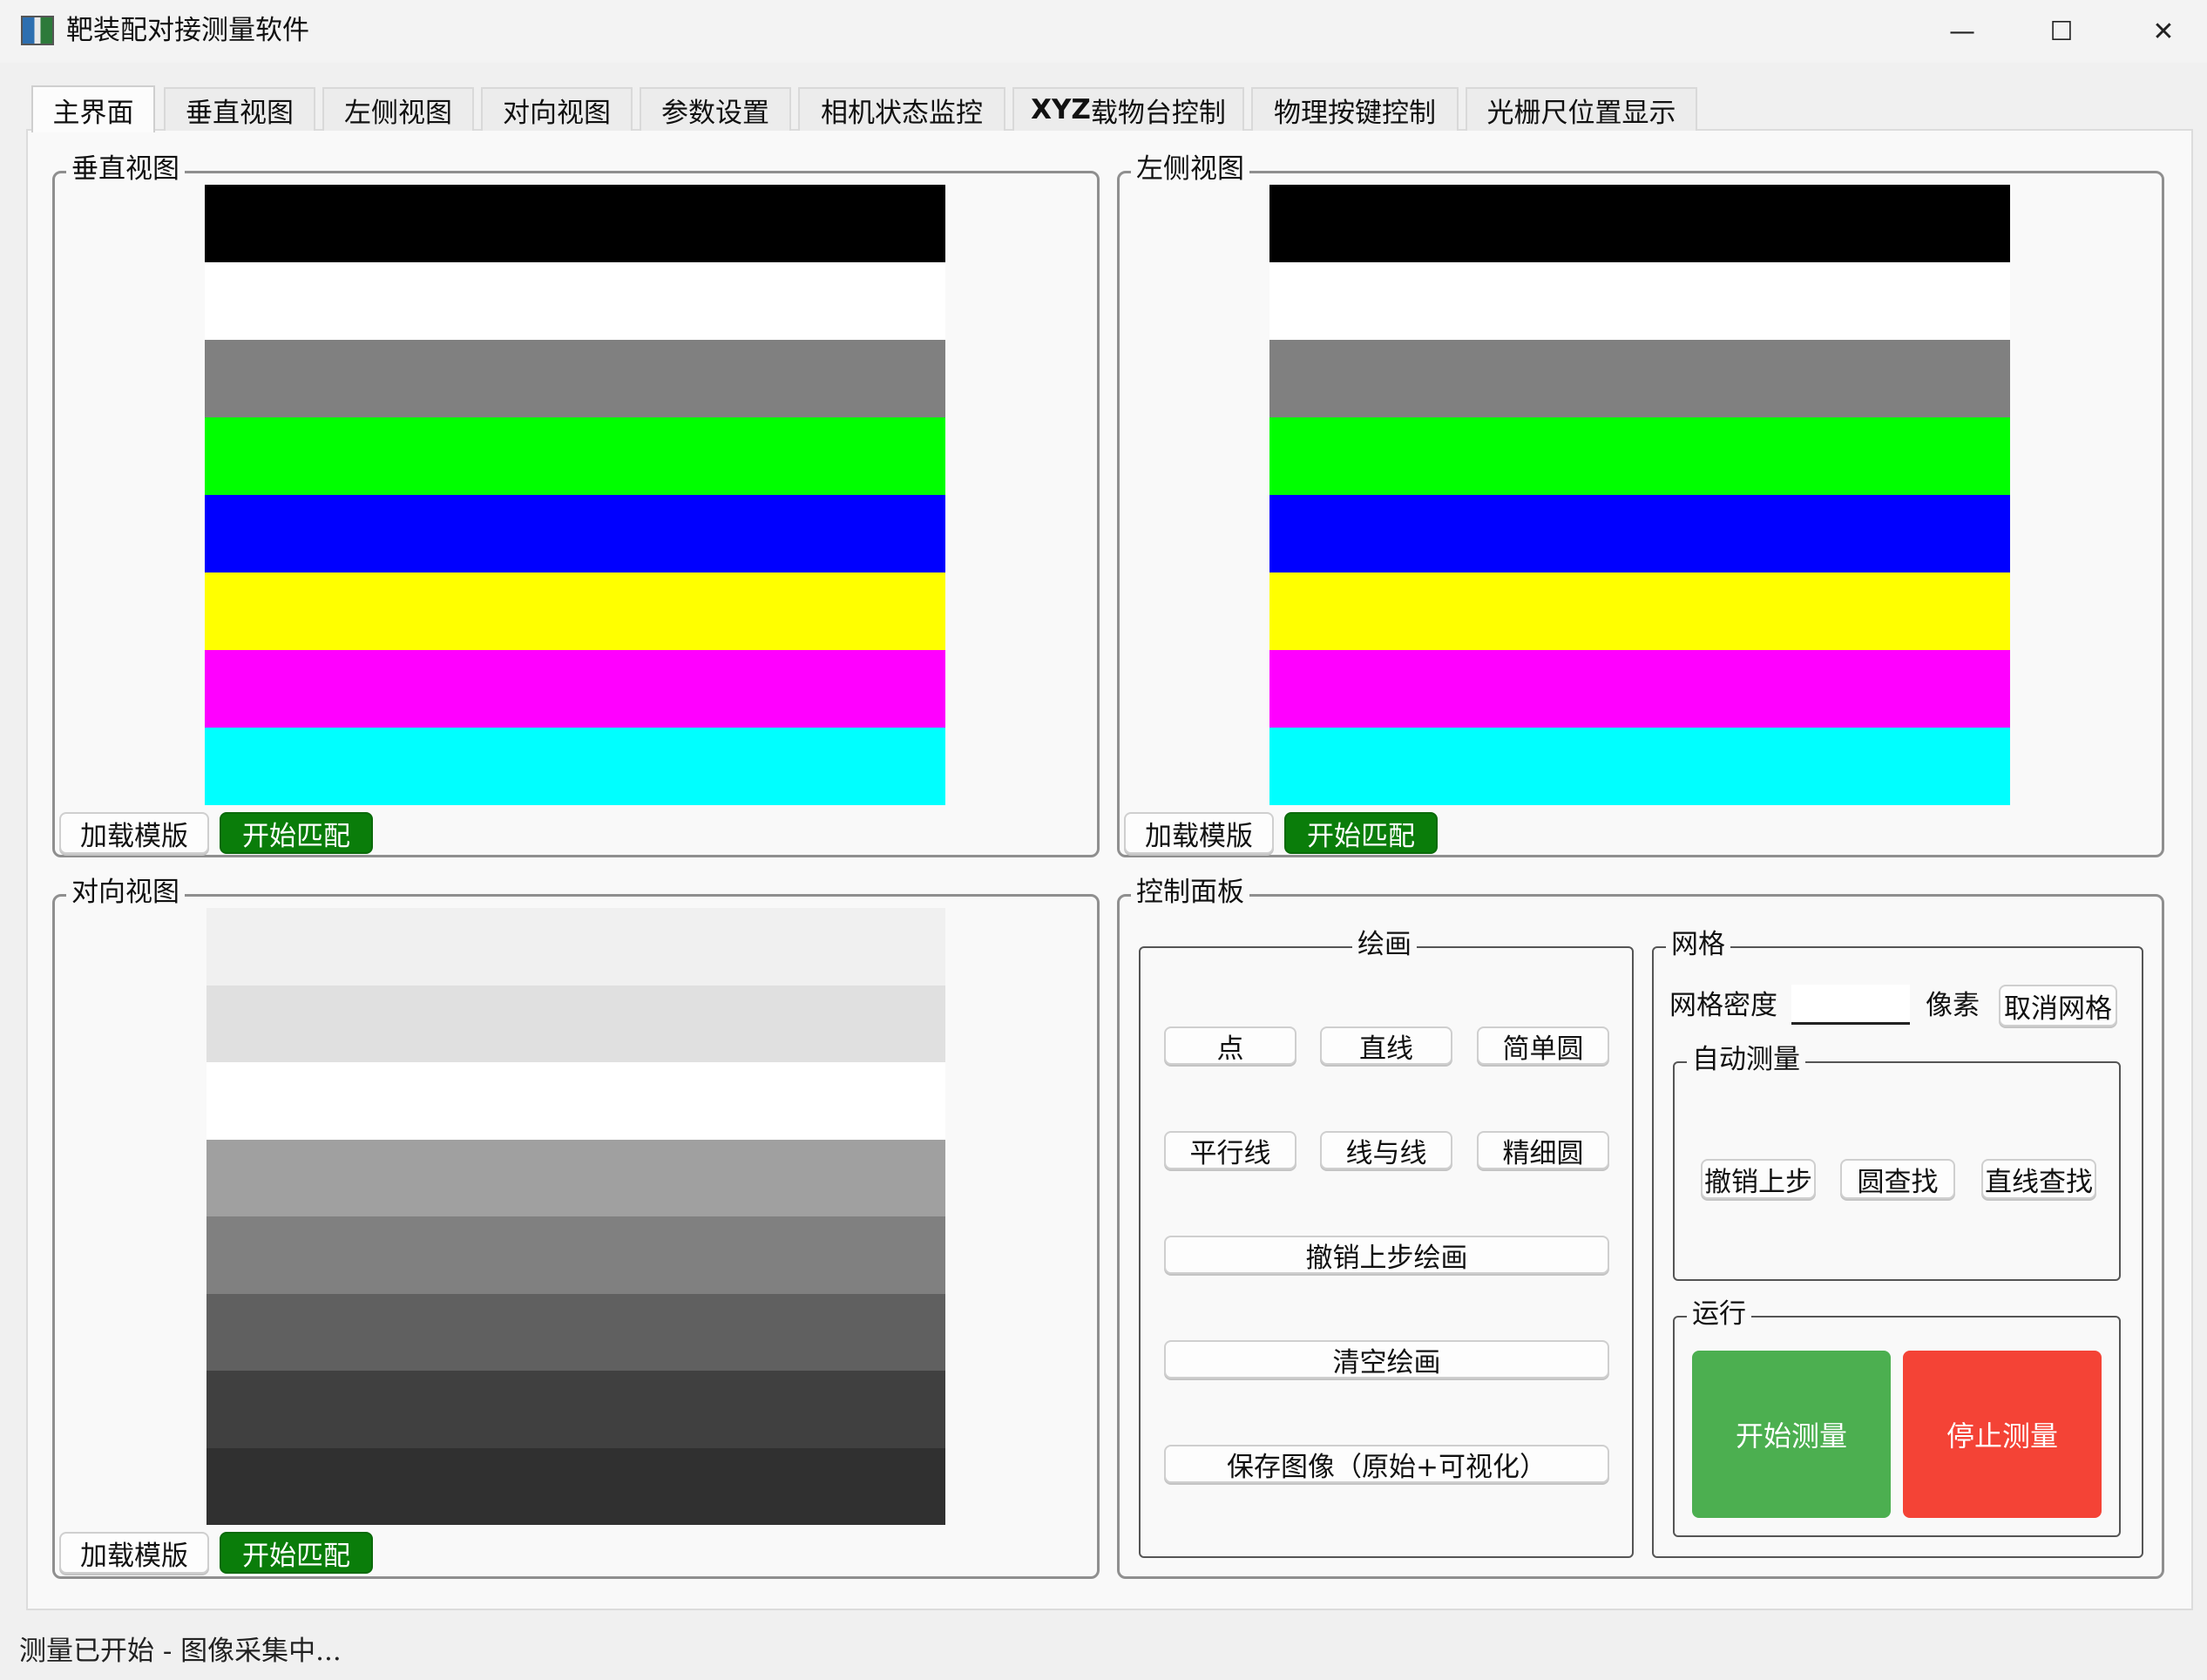 The image size is (2207, 1680). Describe the element at coordinates (1543, 1045) in the screenshot. I see `draw-simple-circle-button: 简单圆` at that location.